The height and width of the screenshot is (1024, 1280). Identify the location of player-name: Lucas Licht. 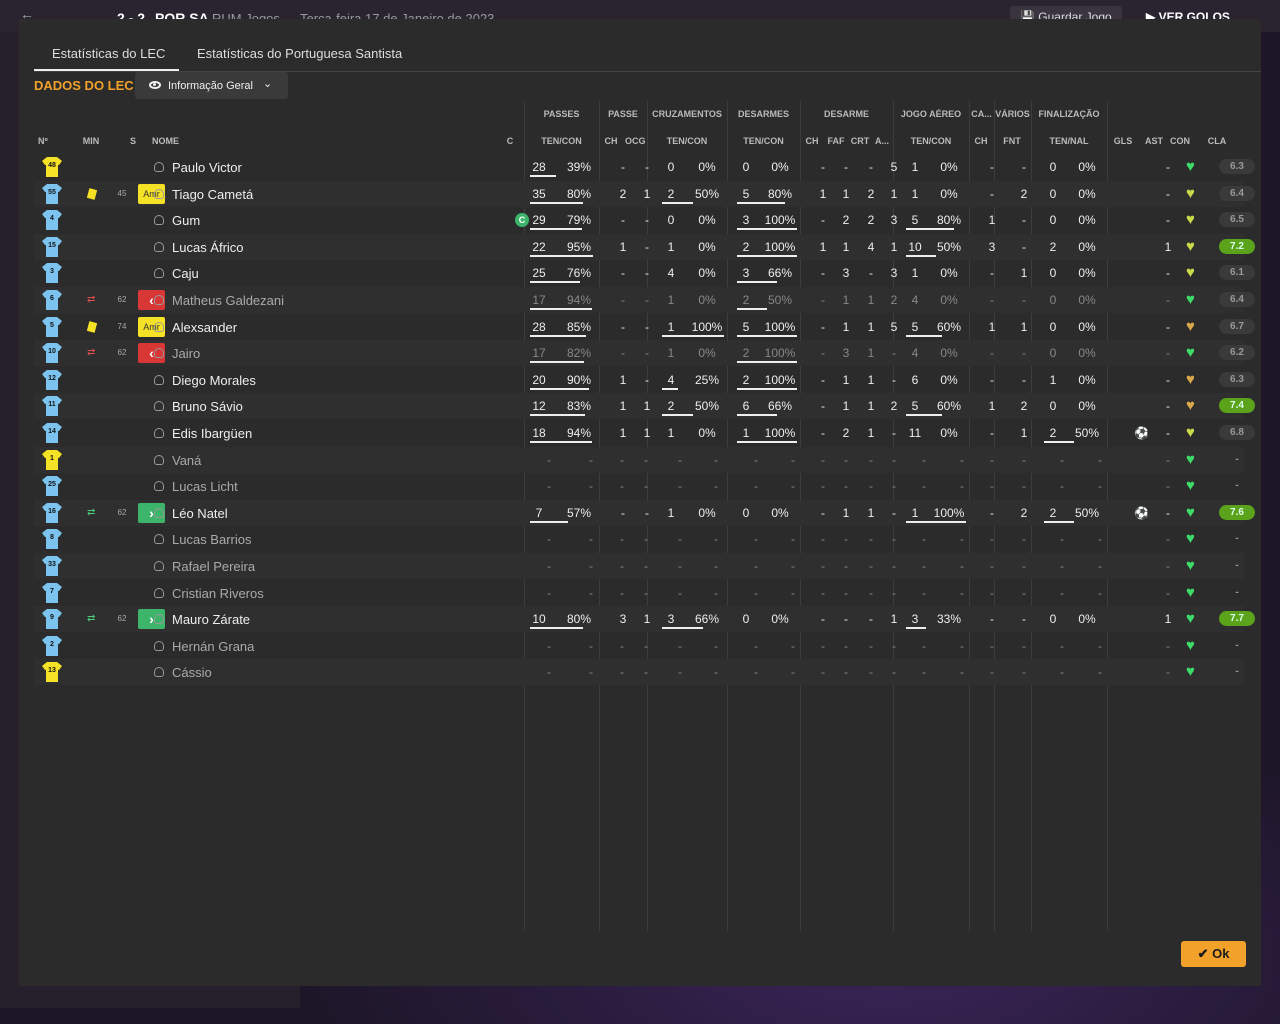
(205, 486).